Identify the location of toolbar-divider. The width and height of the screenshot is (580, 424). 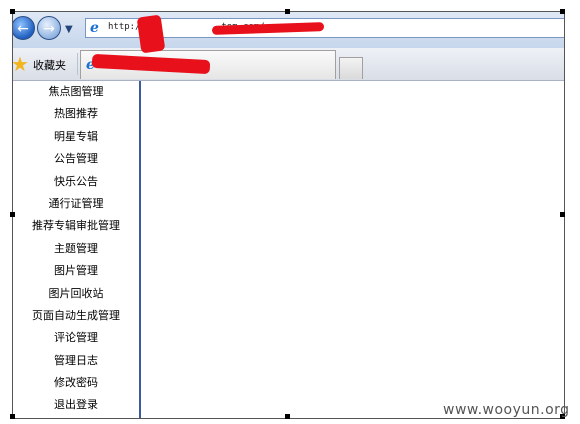
(77, 64).